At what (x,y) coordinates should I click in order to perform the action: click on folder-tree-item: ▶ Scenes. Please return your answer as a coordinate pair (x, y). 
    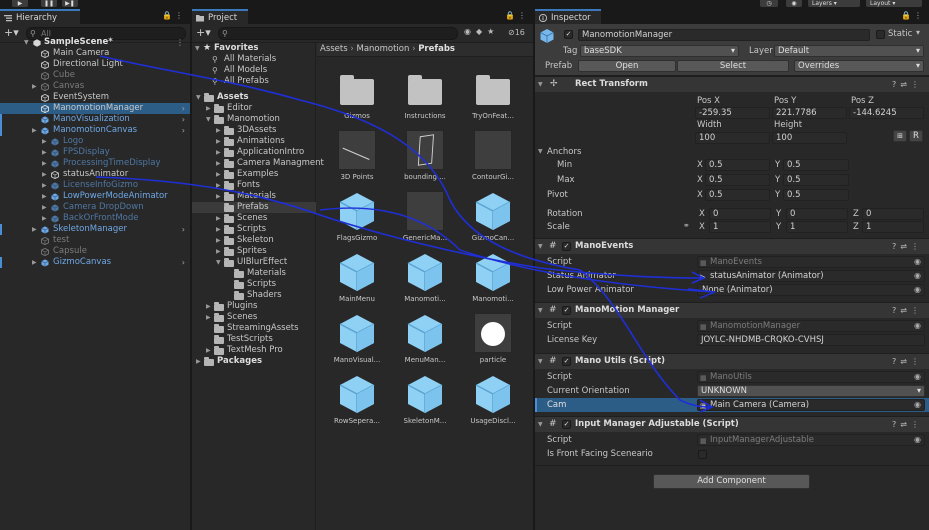
    Looking at the image, I should click on (254, 317).